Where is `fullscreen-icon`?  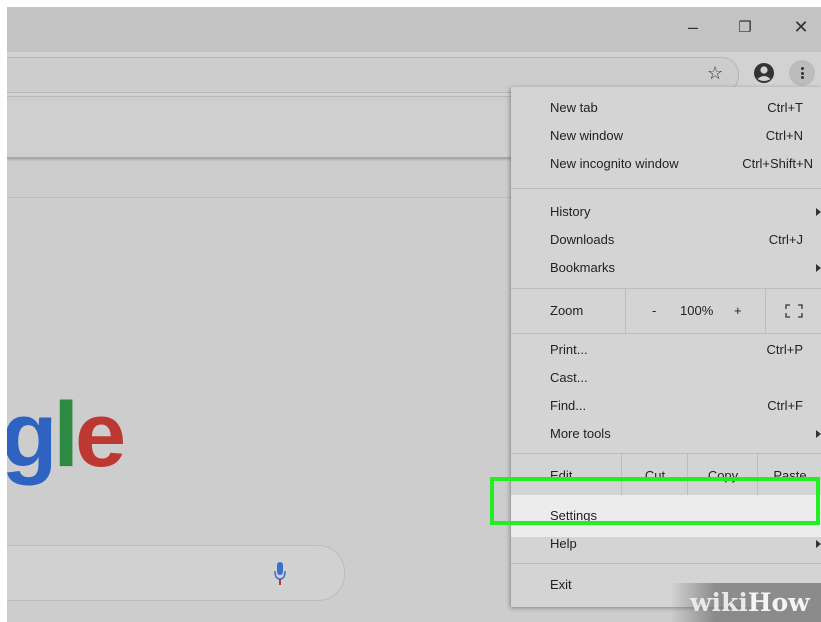
fullscreen-icon is located at coordinates (794, 311).